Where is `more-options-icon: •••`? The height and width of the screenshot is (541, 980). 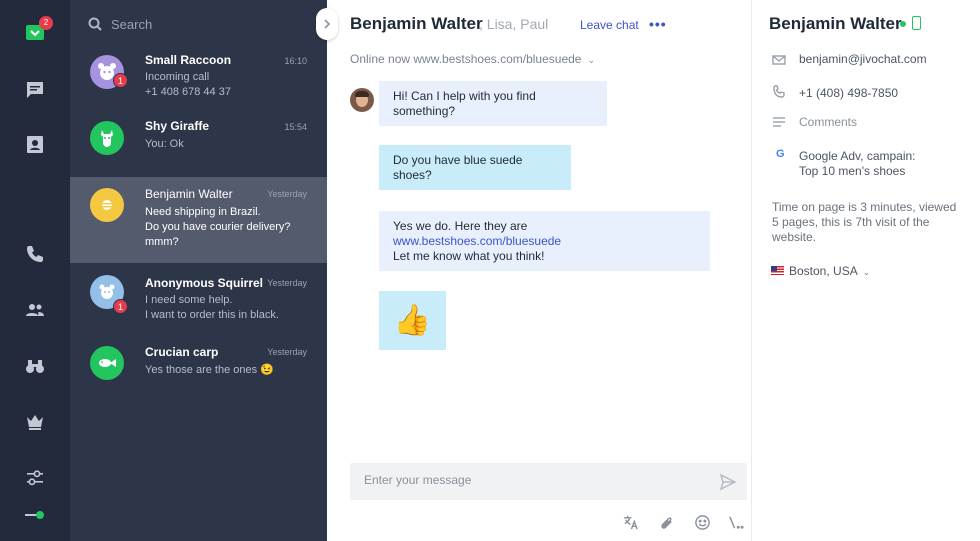
more-options-icon: ••• is located at coordinates (658, 24).